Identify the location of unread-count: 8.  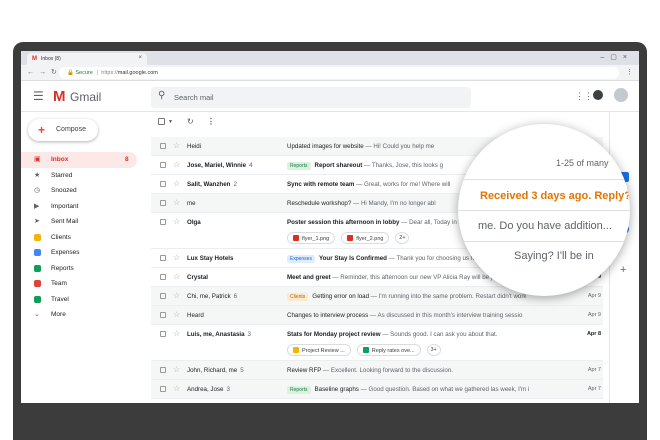
(127, 159).